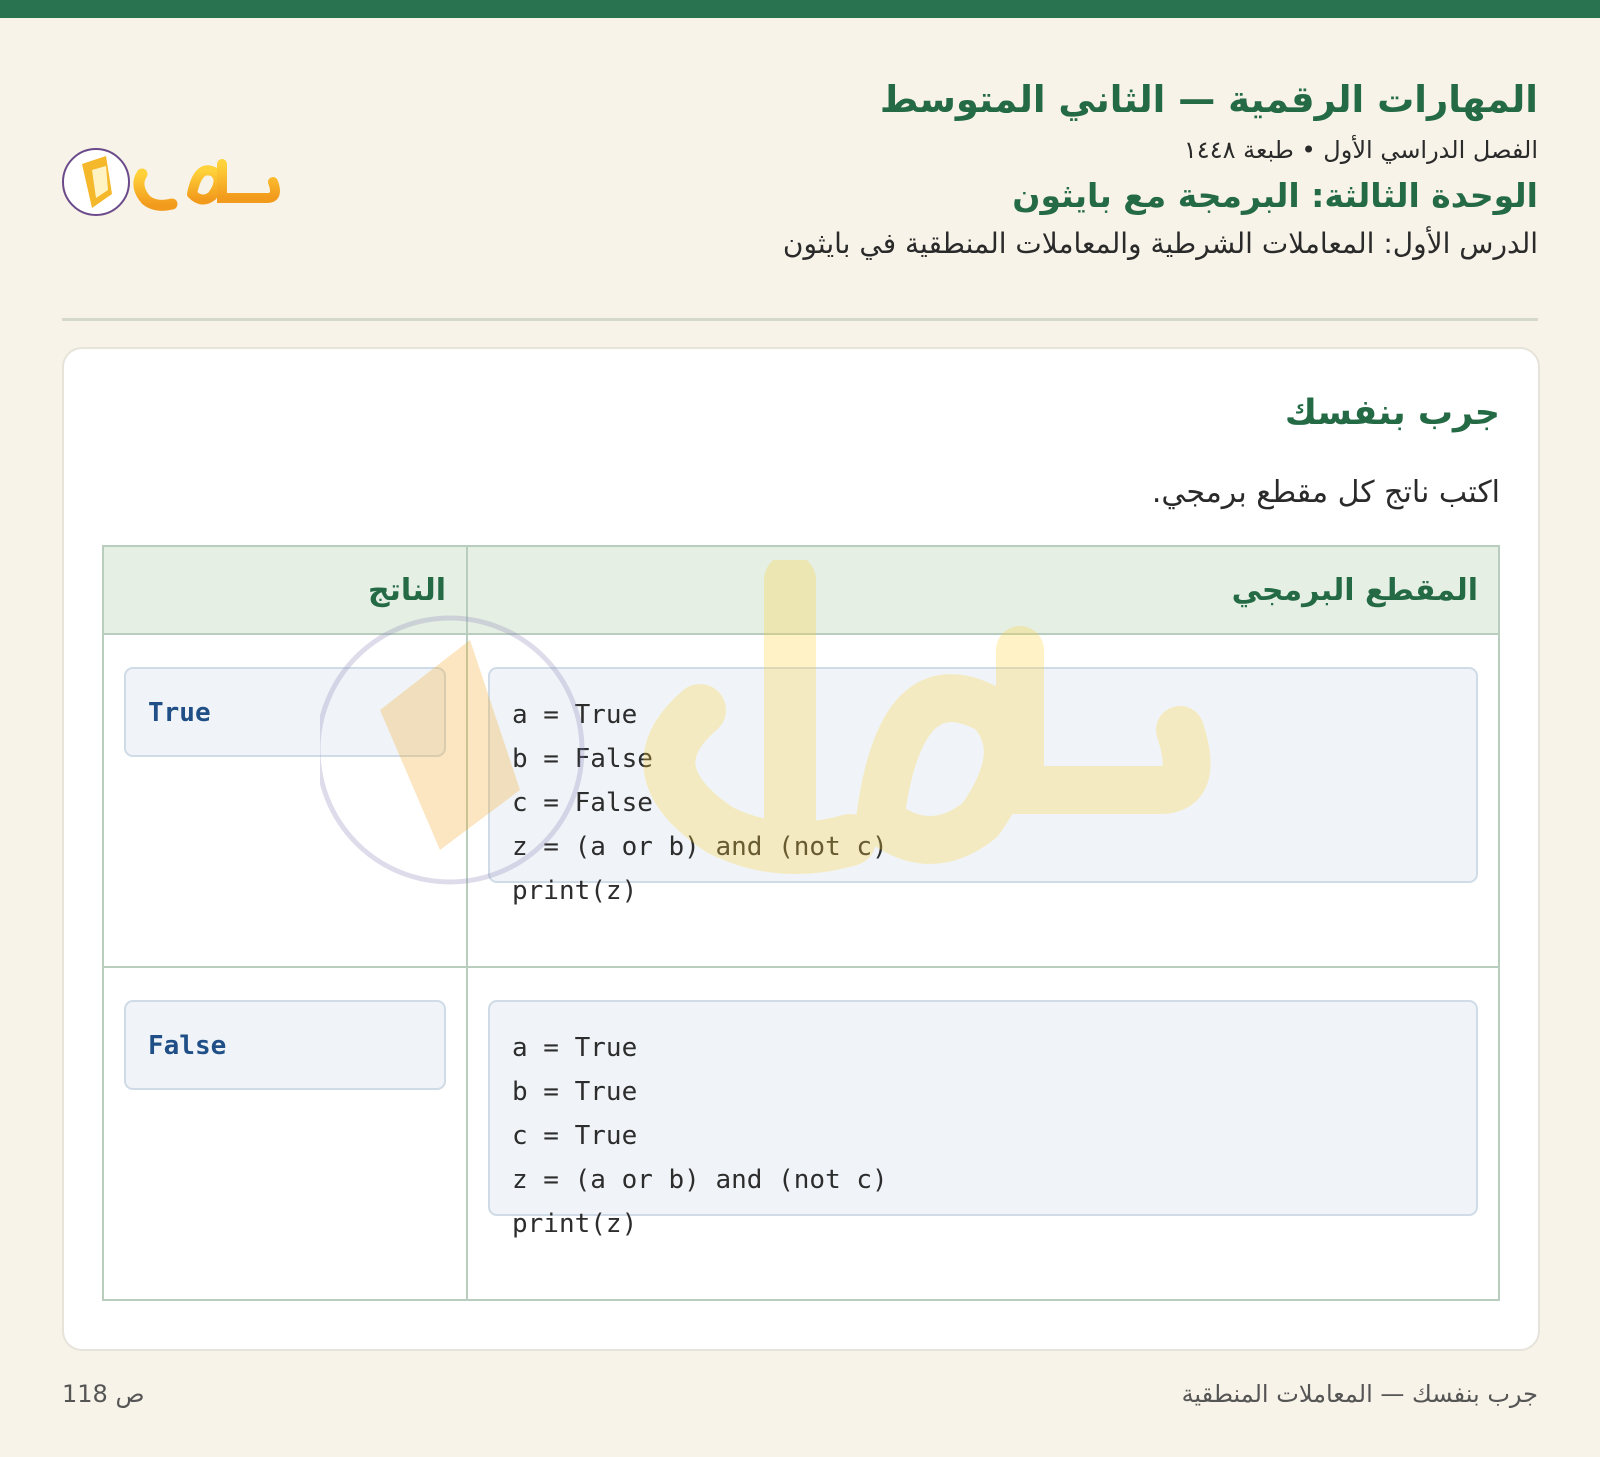  Describe the element at coordinates (800, 9) in the screenshot. I see `top-accent-bar` at that location.